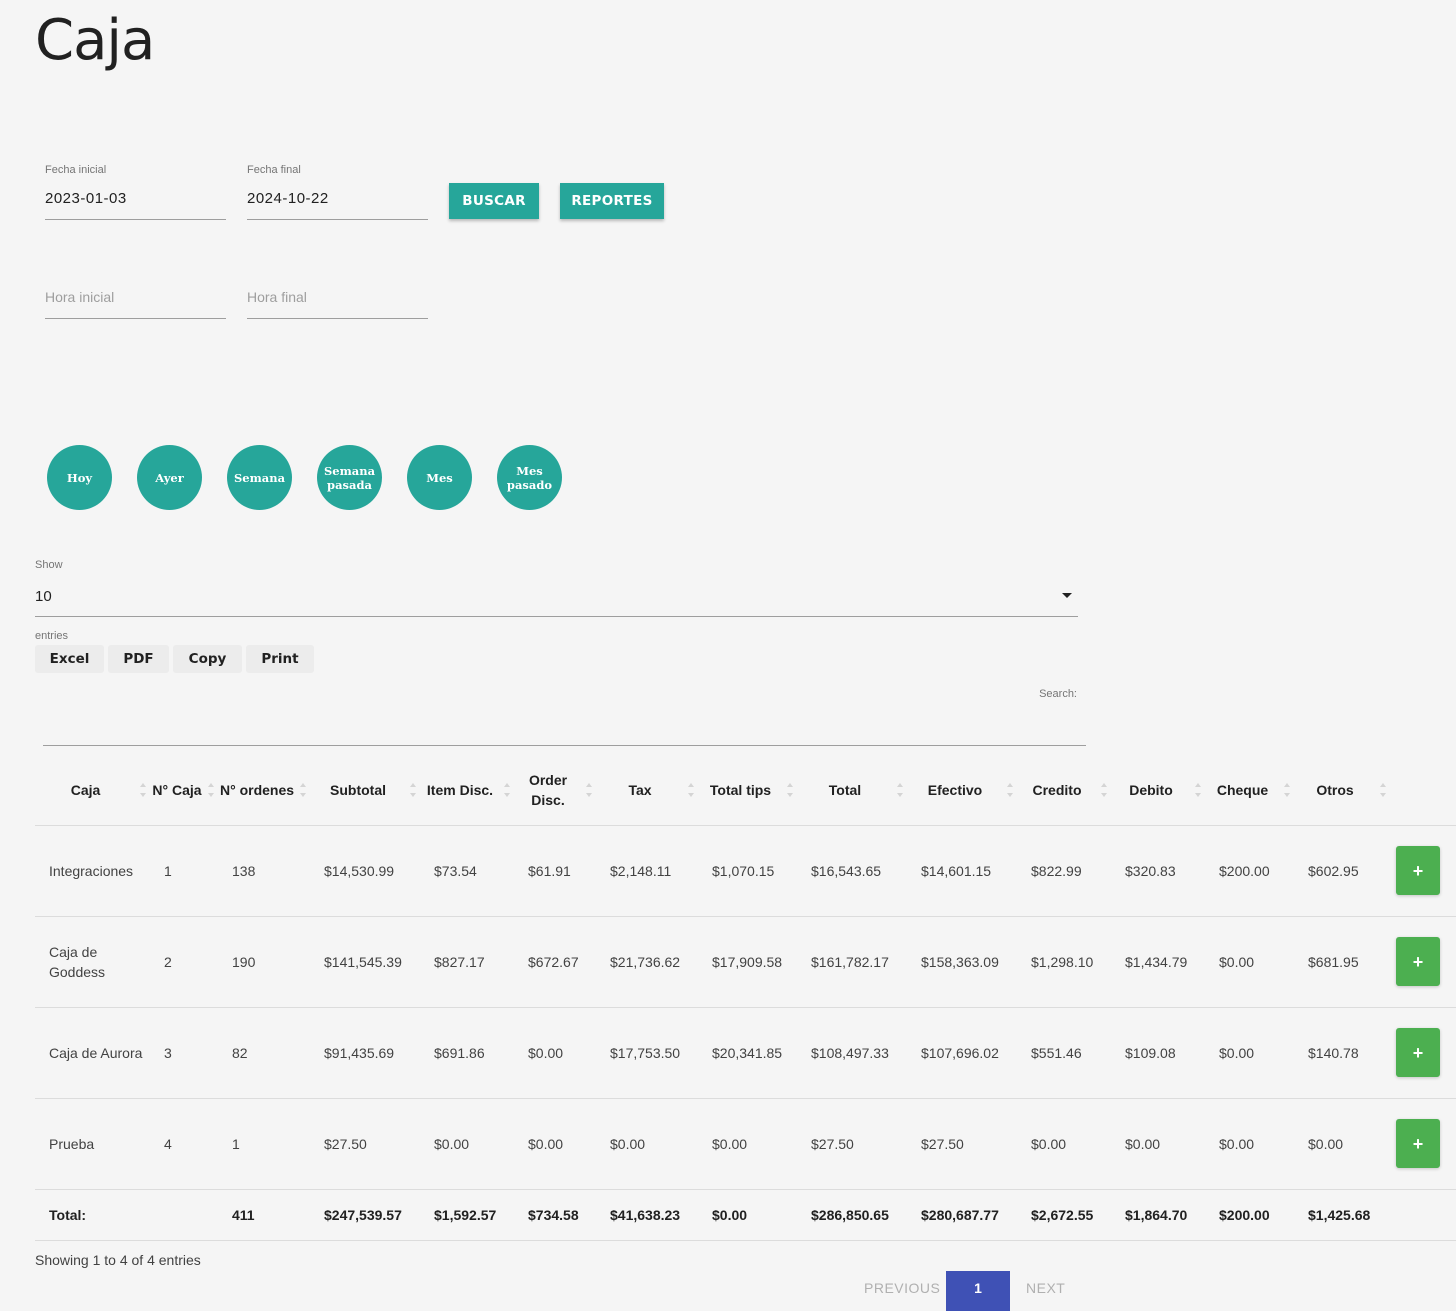  What do you see at coordinates (494, 201) in the screenshot?
I see `search-button: BUSCAR` at bounding box center [494, 201].